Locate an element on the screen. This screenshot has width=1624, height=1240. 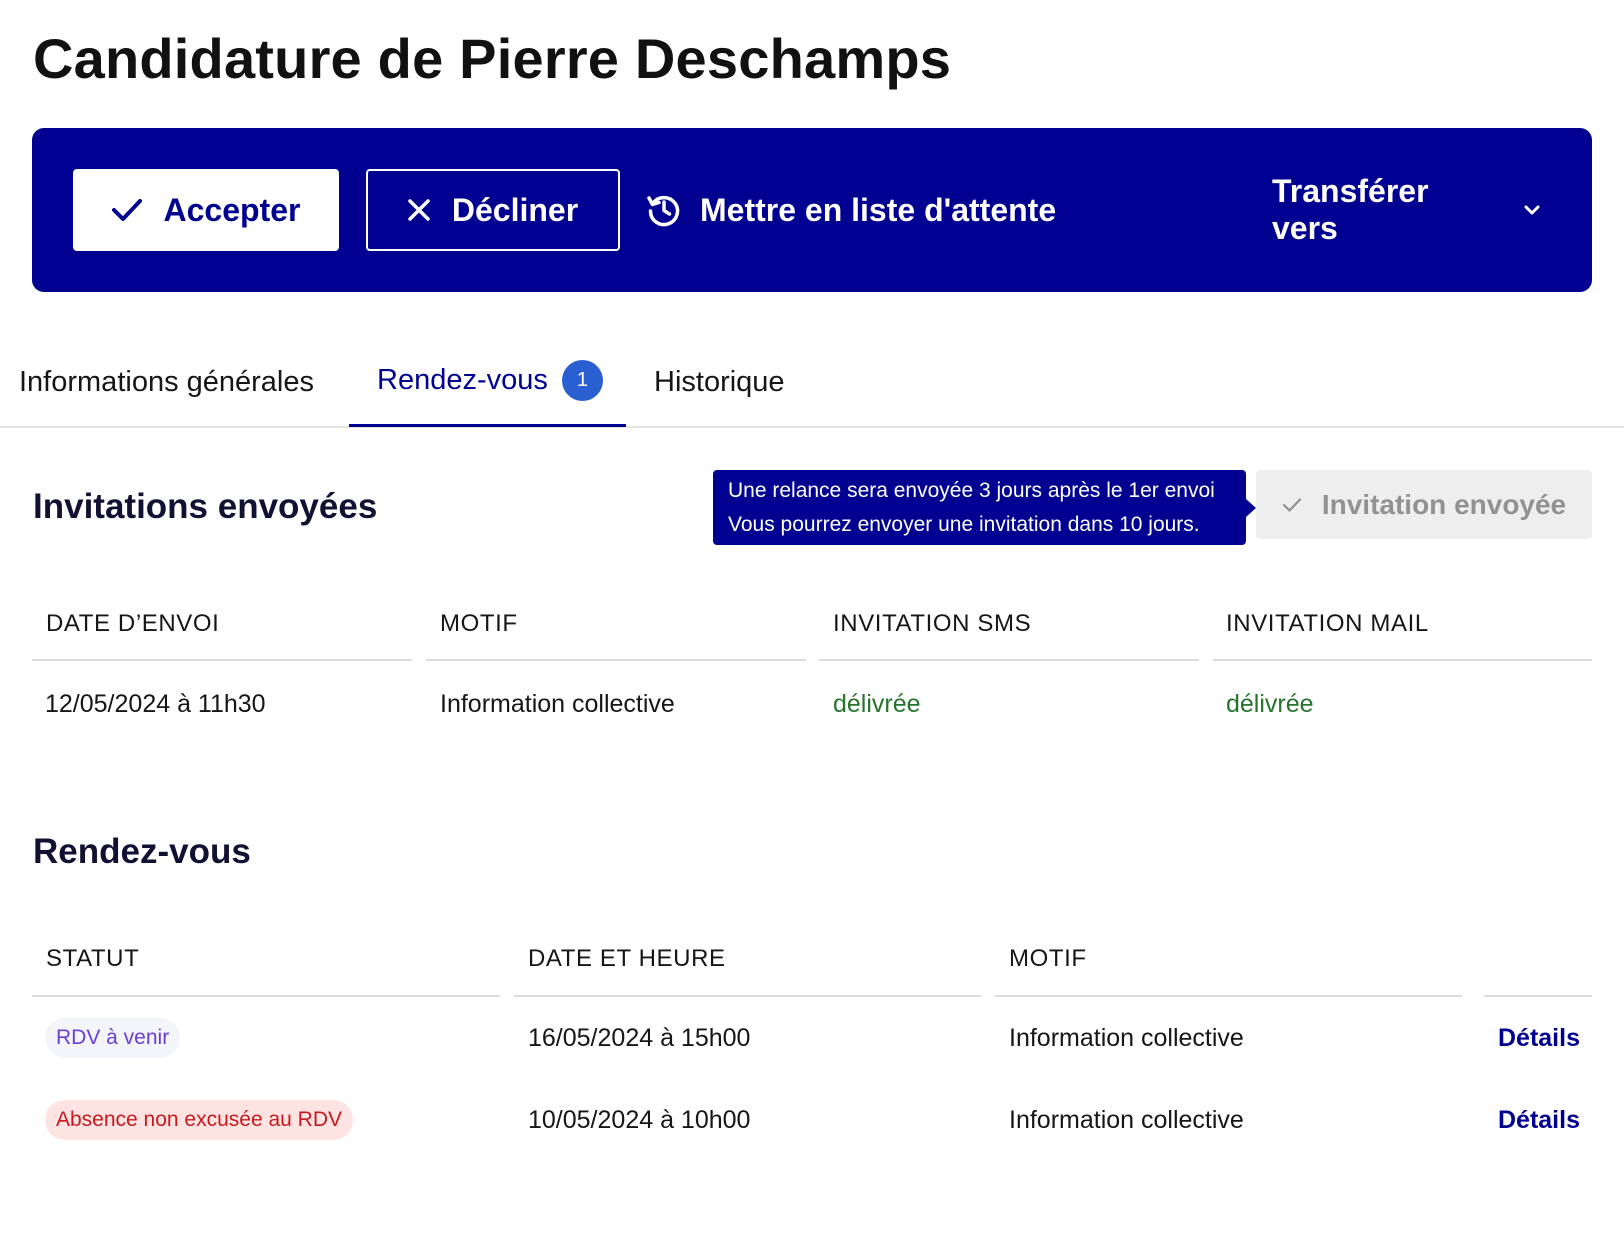
close-icon is located at coordinates (419, 210).